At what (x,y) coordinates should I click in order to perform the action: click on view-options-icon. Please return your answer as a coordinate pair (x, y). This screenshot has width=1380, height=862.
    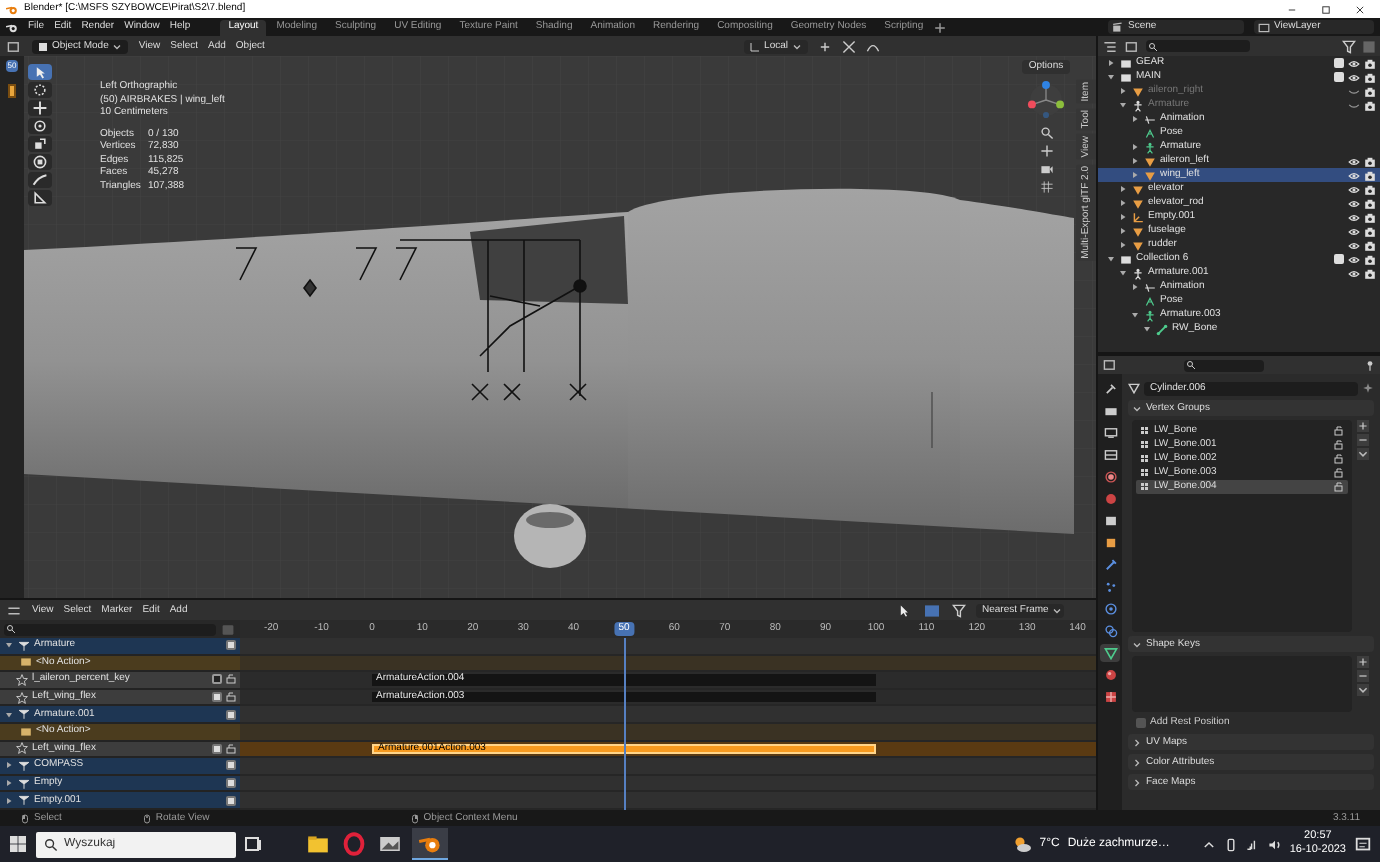
    Looking at the image, I should click on (1132, 46).